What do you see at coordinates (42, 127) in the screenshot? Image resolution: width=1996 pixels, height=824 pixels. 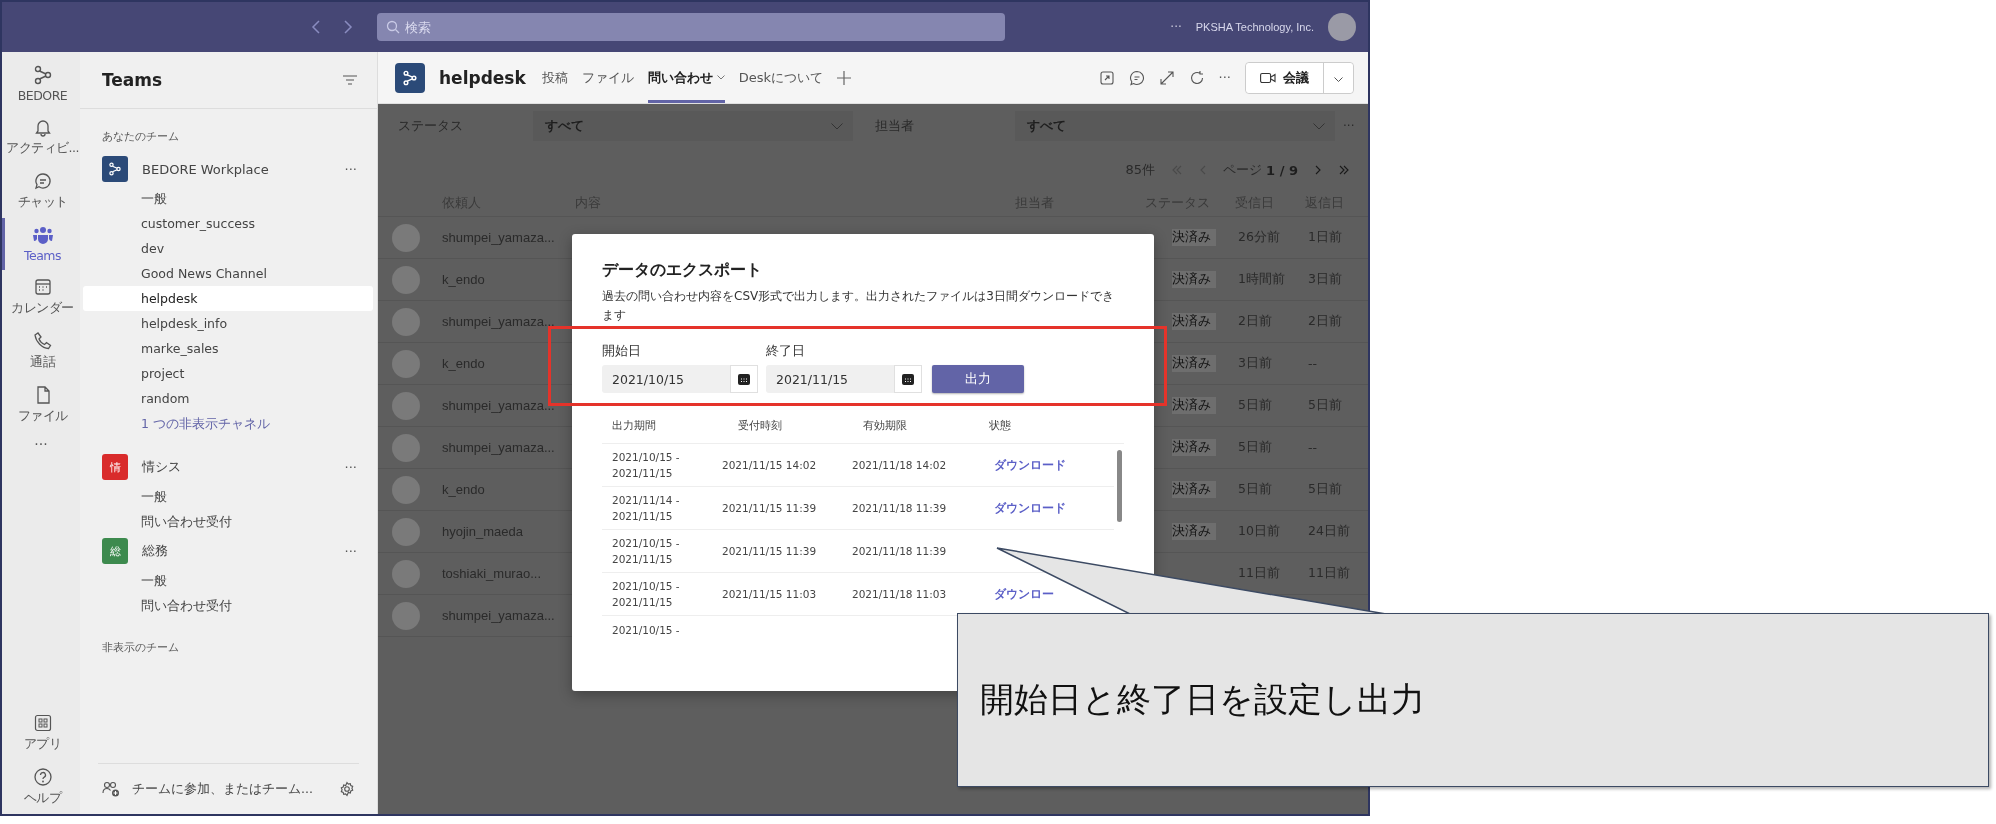 I see `bell-icon` at bounding box center [42, 127].